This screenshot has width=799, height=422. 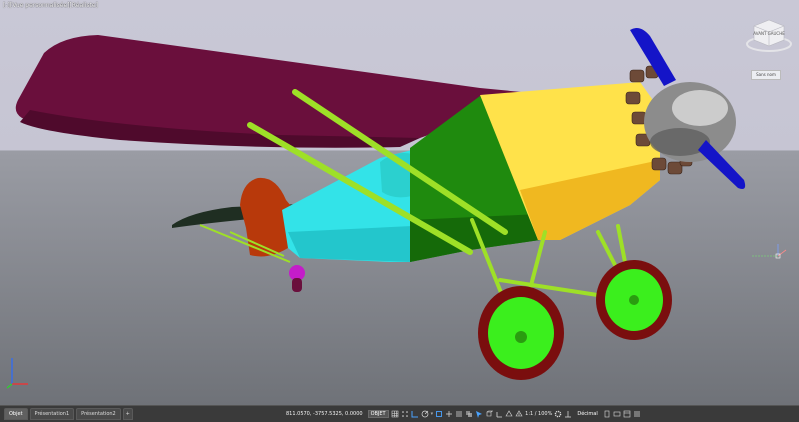 I want to click on 3d-osnap-icon, so click(x=489, y=414).